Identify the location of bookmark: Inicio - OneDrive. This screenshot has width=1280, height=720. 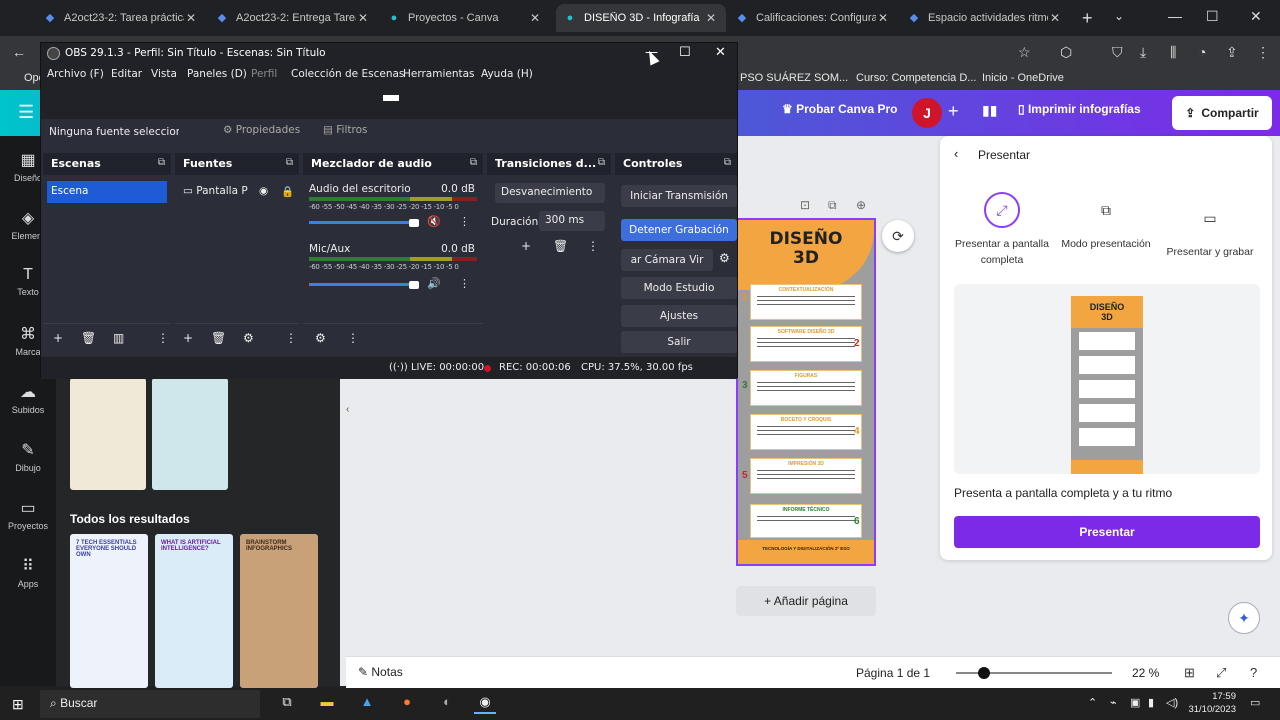
(1023, 78).